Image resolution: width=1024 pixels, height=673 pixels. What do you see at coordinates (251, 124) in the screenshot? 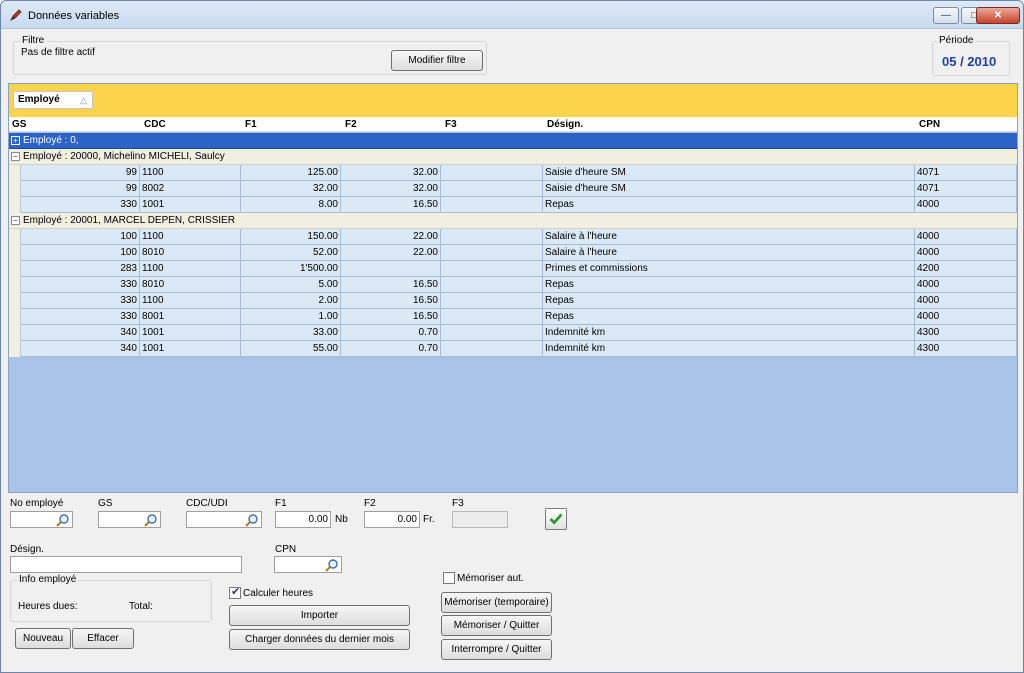
I see `column-header-f1: F1` at bounding box center [251, 124].